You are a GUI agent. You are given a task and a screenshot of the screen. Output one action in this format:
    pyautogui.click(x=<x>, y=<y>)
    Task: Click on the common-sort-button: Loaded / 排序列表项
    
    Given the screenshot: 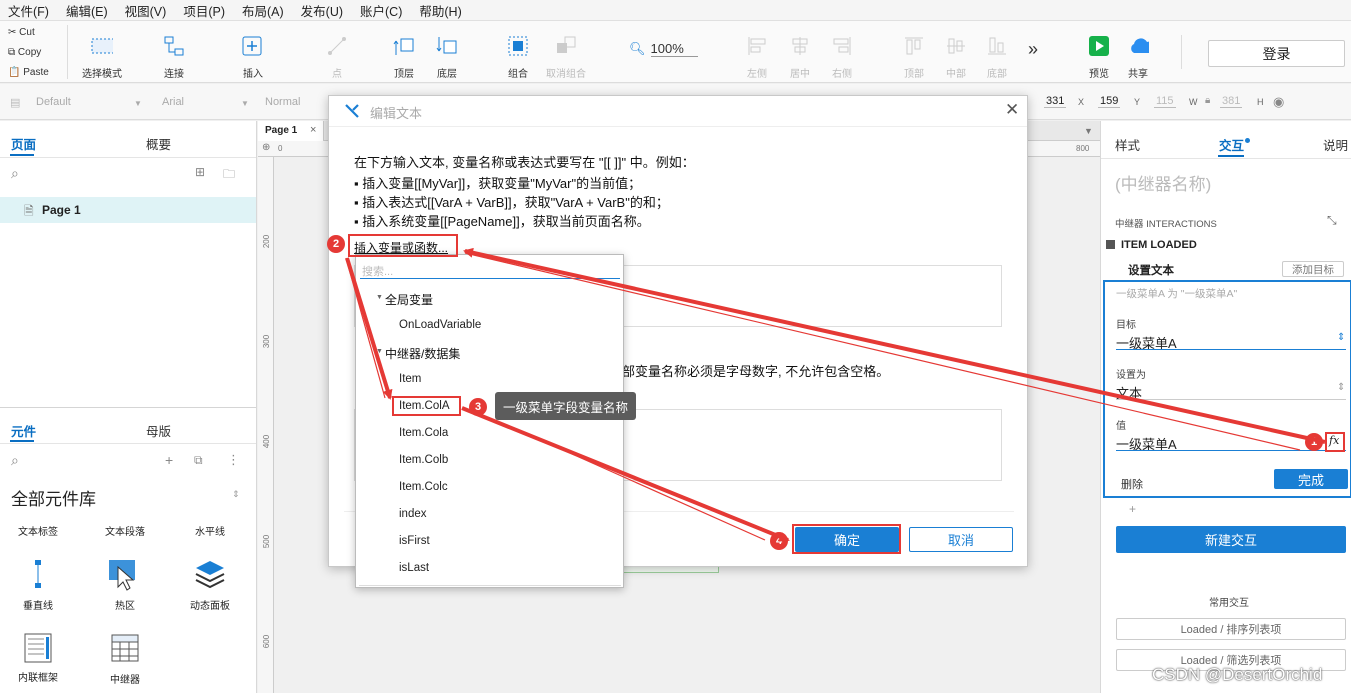 What is the action you would take?
    pyautogui.click(x=1231, y=629)
    